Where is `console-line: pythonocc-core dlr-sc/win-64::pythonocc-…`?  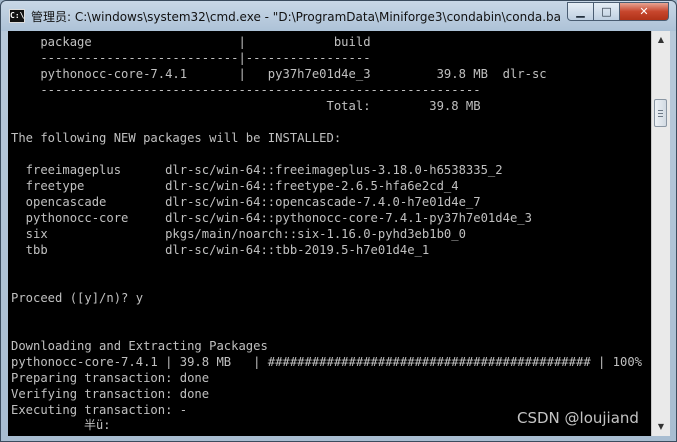
console-line: pythonocc-core dlr-sc/win-64::pythonocc-… is located at coordinates (271, 218).